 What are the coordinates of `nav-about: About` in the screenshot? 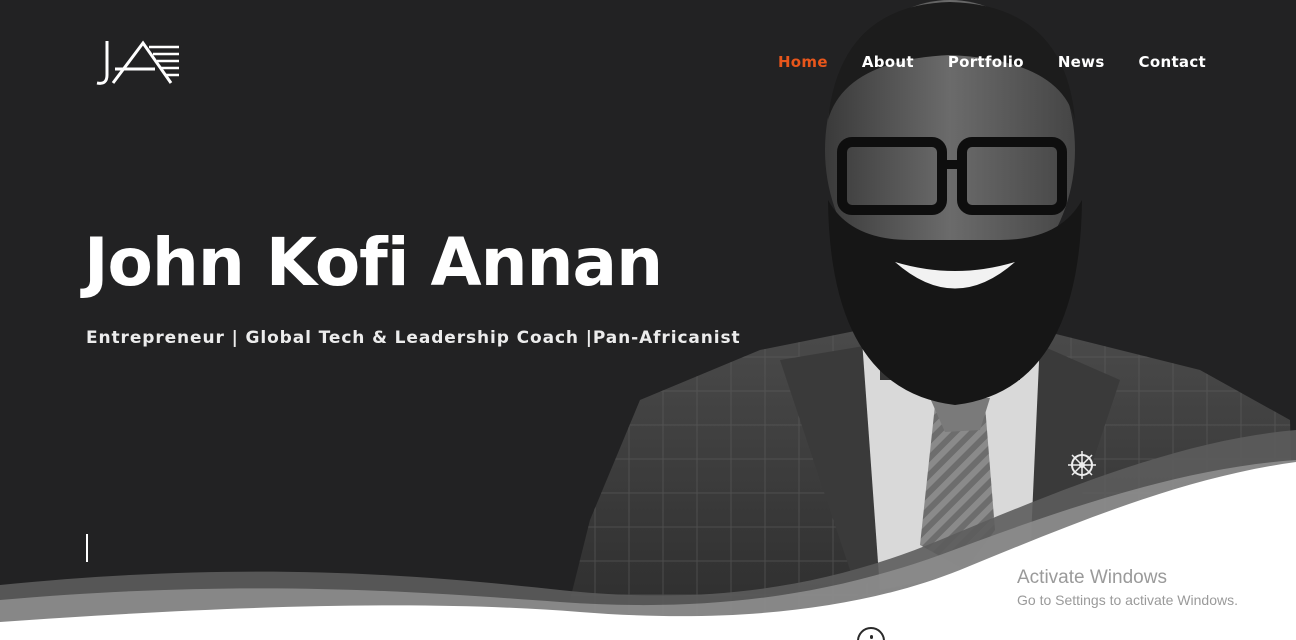 It's located at (888, 62).